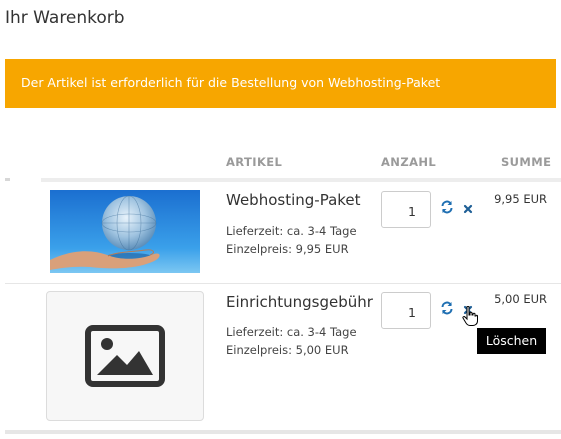 This screenshot has height=439, width=561. Describe the element at coordinates (65, 18) in the screenshot. I see `page-title: Ihr Warenkorb` at that location.